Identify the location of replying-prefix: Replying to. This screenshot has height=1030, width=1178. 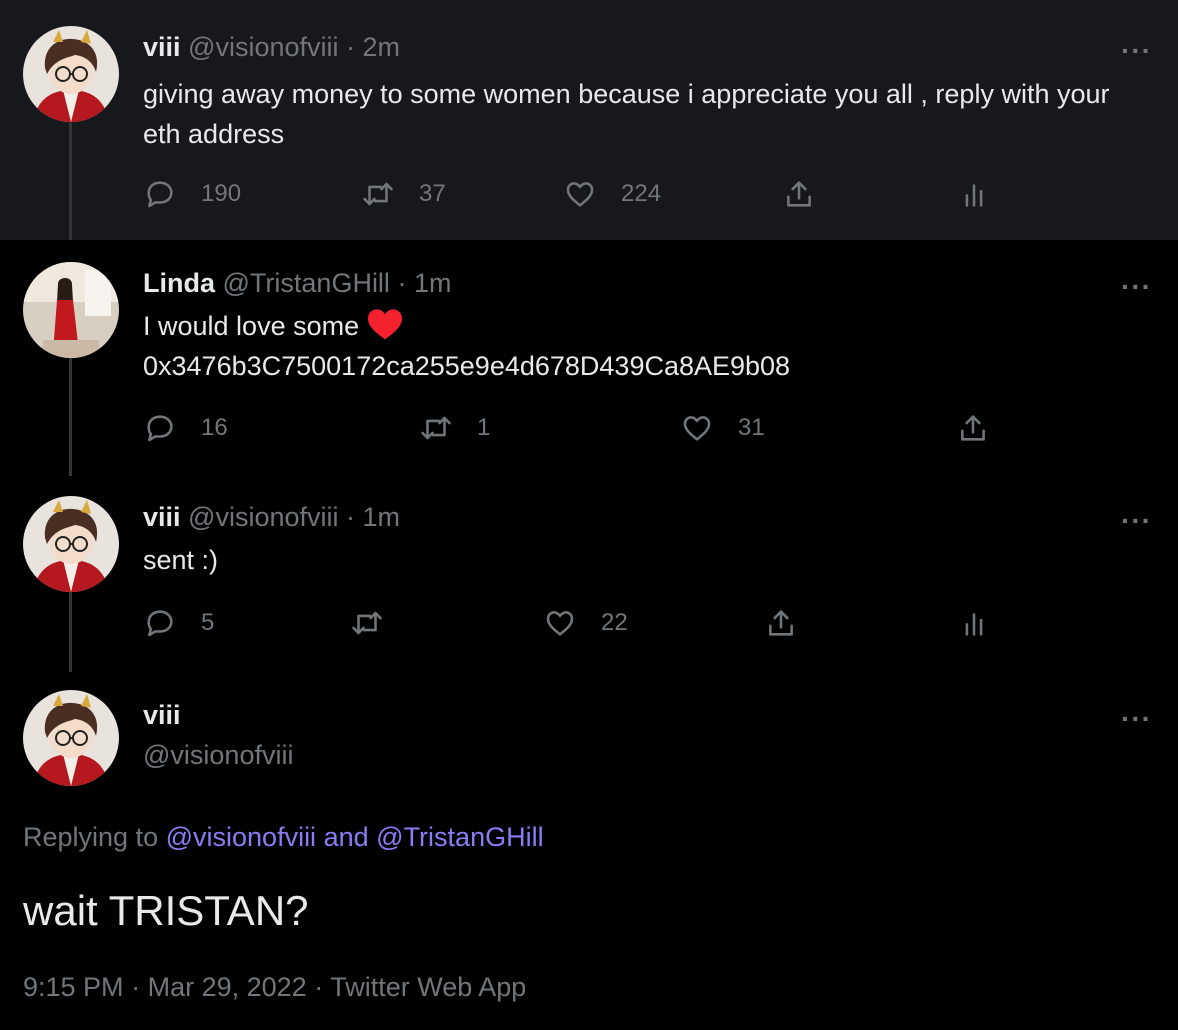
(91, 837).